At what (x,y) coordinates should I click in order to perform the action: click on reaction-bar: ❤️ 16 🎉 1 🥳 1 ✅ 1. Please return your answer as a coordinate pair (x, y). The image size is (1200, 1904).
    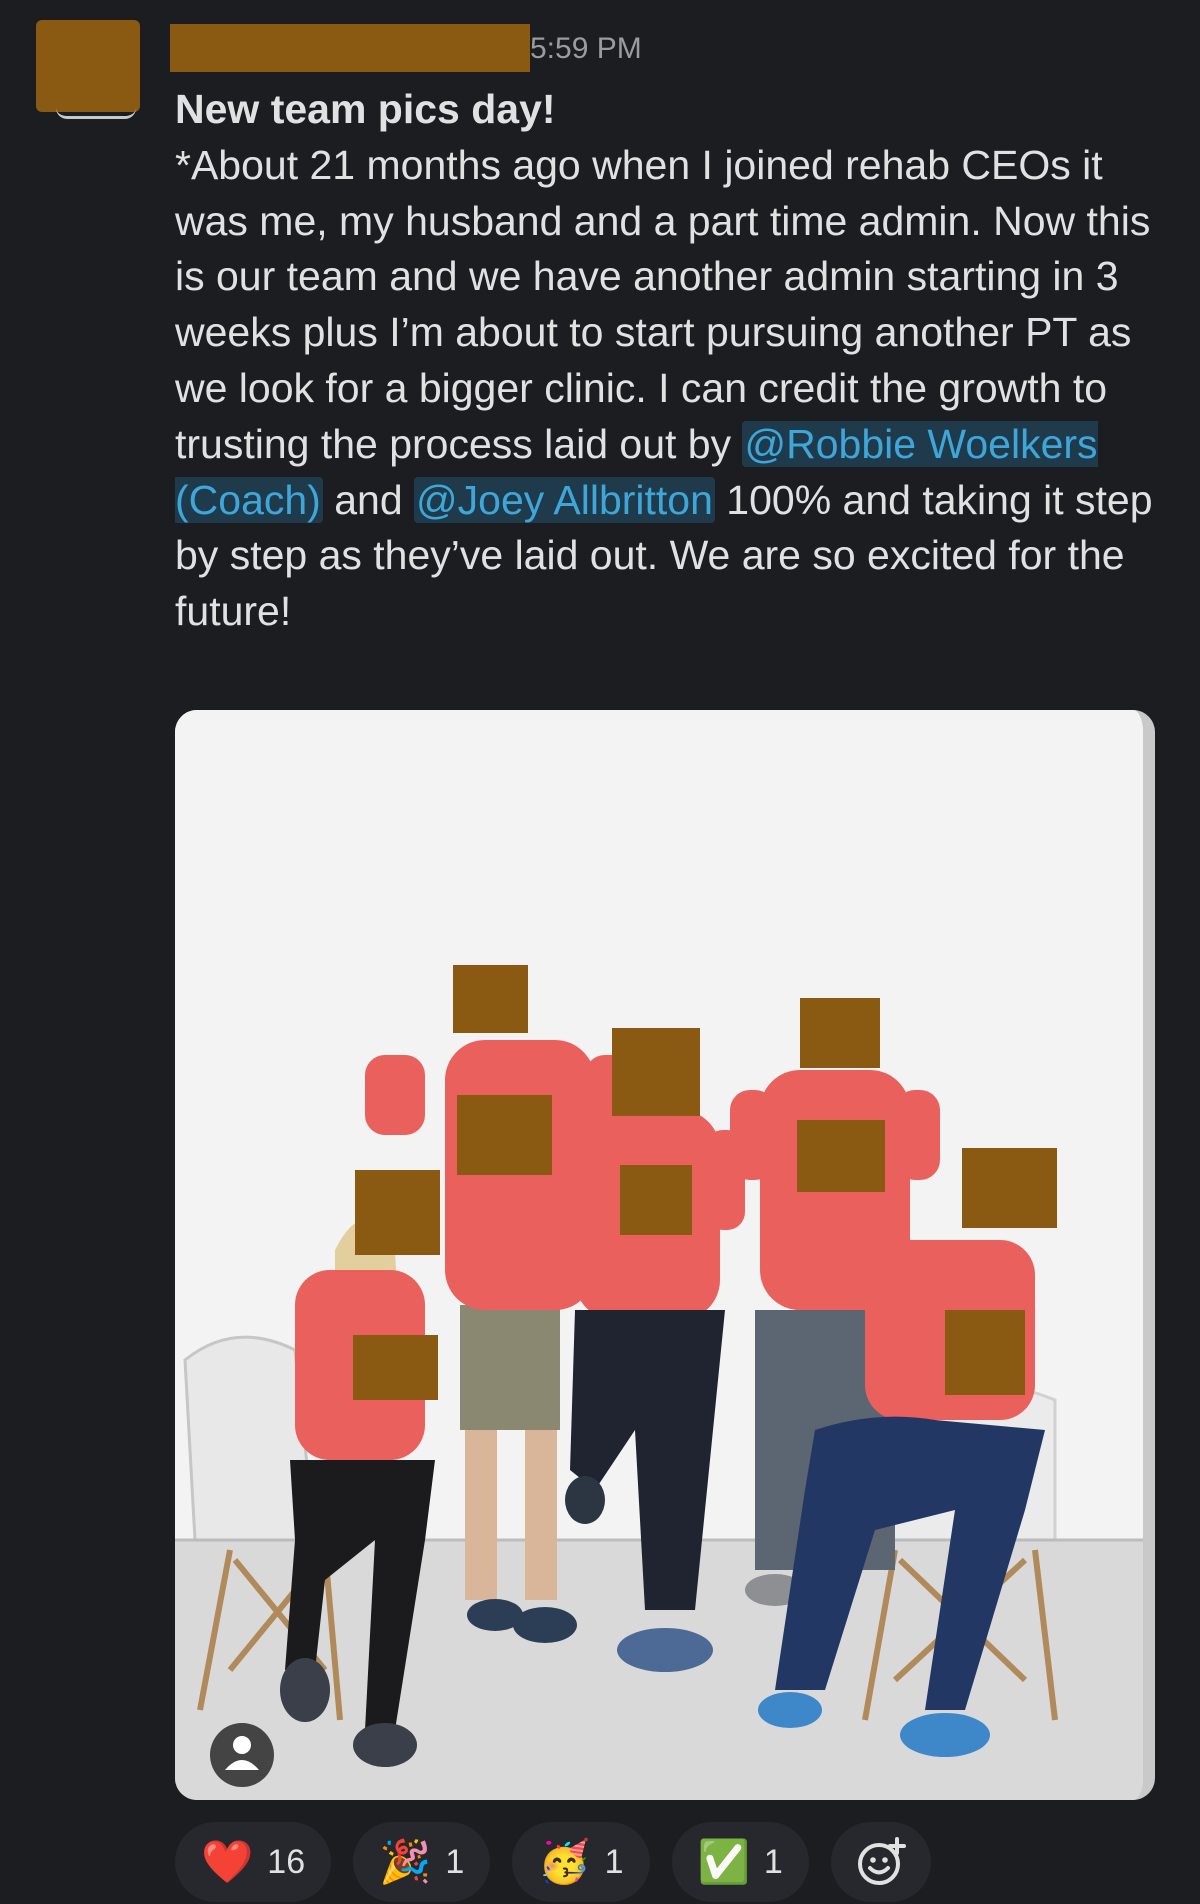
    Looking at the image, I should click on (553, 1862).